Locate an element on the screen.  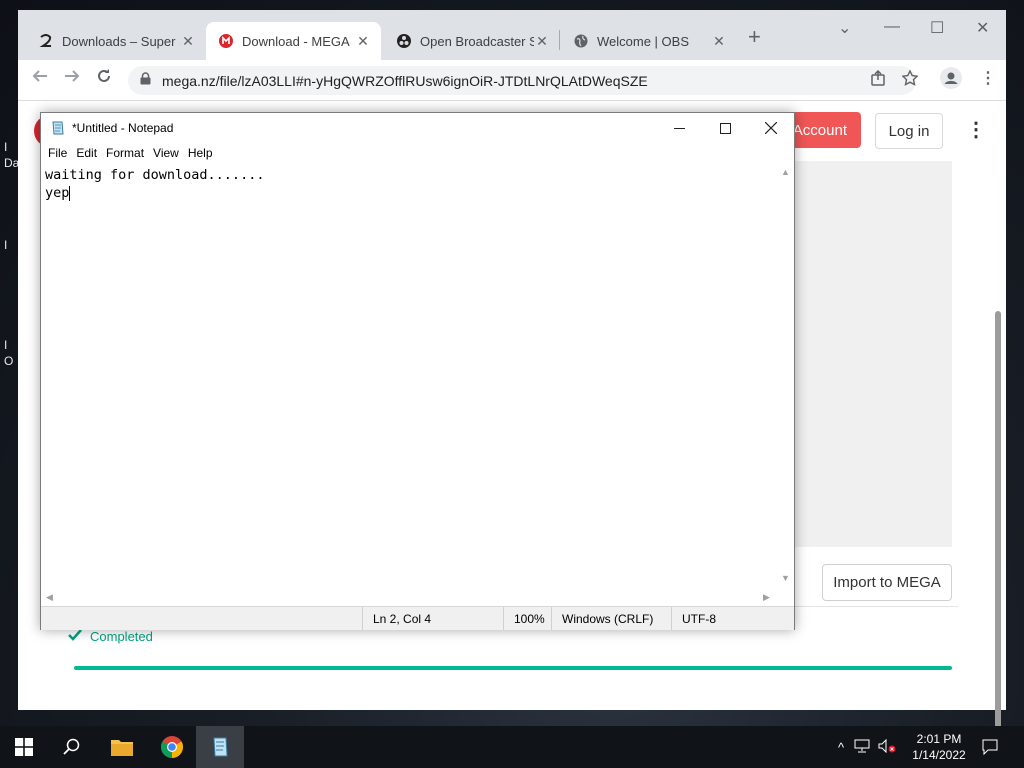
globe-icon is located at coordinates (581, 41).